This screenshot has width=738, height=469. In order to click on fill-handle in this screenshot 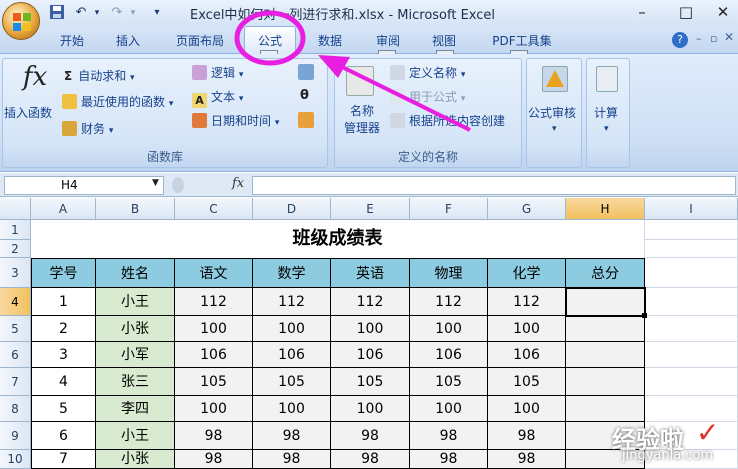, I will do `click(644, 315)`.